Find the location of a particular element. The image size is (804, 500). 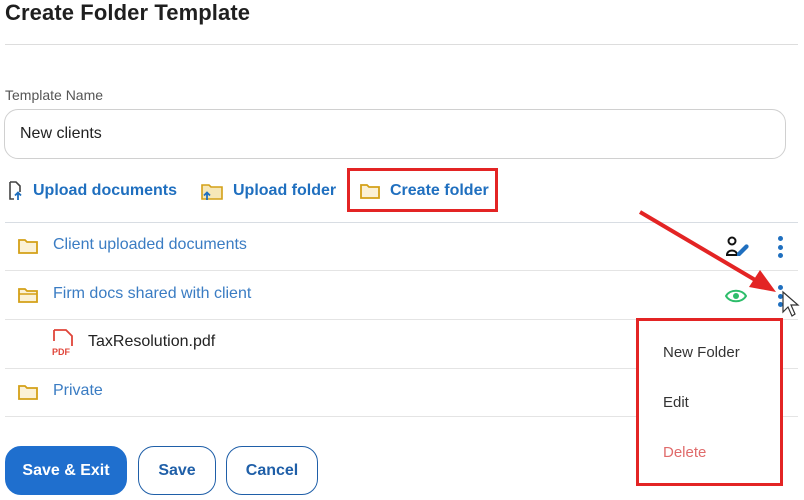

folder-label: Firm docs shared with client is located at coordinates (152, 294).